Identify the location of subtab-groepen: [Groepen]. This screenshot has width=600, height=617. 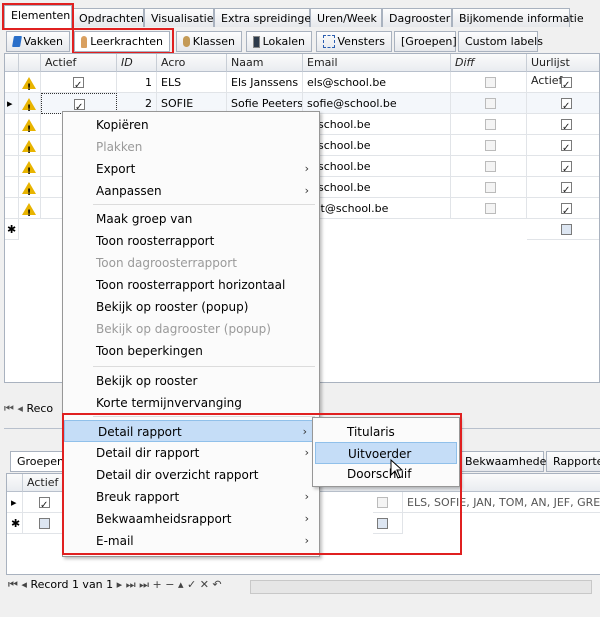
(425, 41).